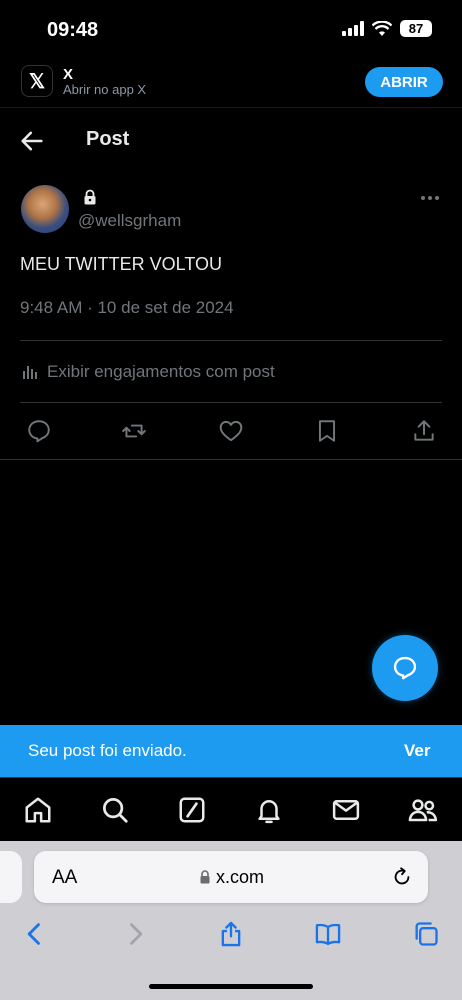 The height and width of the screenshot is (1000, 462). I want to click on secure-lock-icon, so click(205, 877).